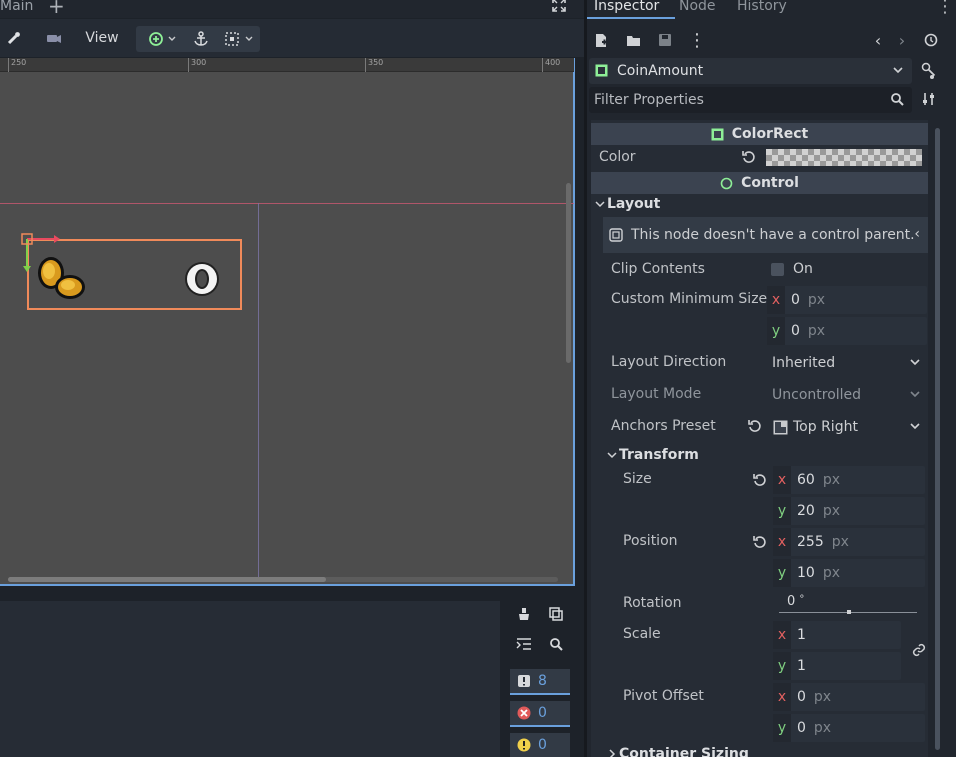 Image resolution: width=956 pixels, height=757 pixels. Describe the element at coordinates (601, 40) in the screenshot. I see `new-resource-icon` at that location.